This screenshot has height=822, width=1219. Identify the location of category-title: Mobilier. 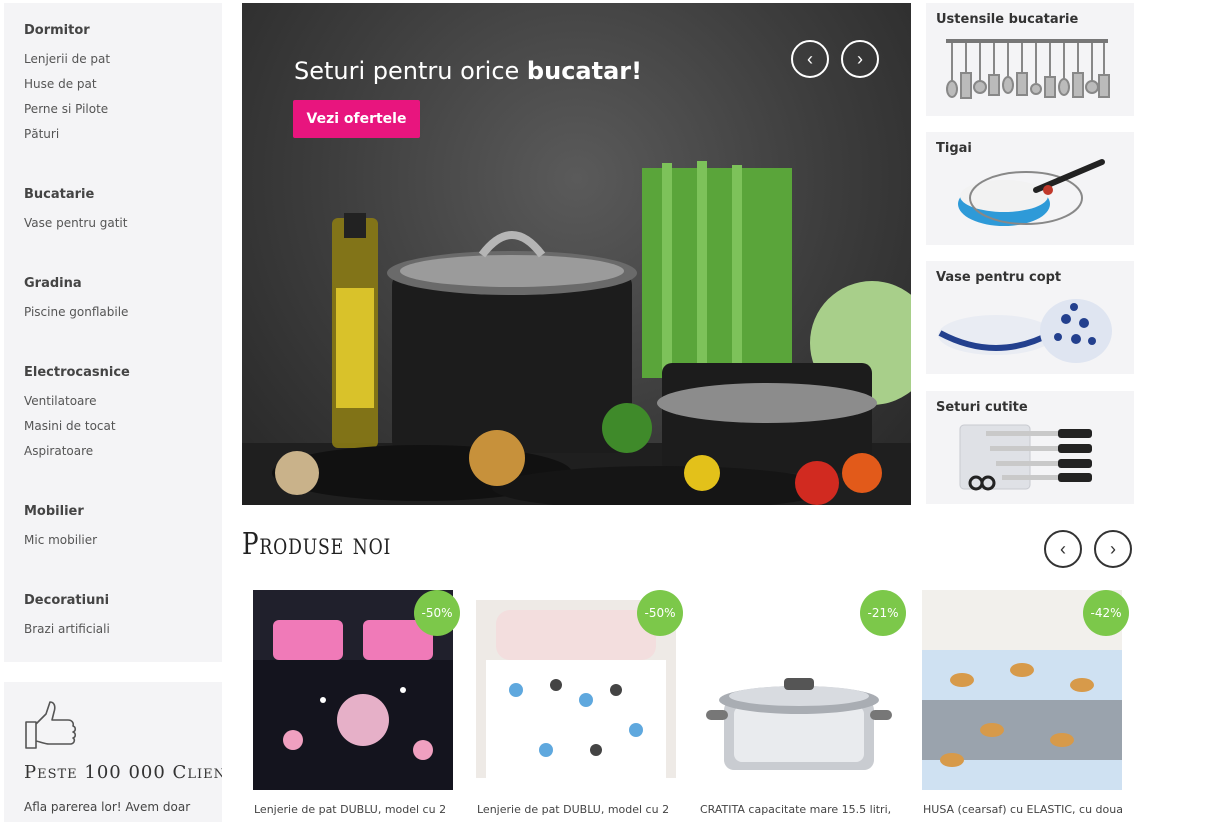
(60, 511).